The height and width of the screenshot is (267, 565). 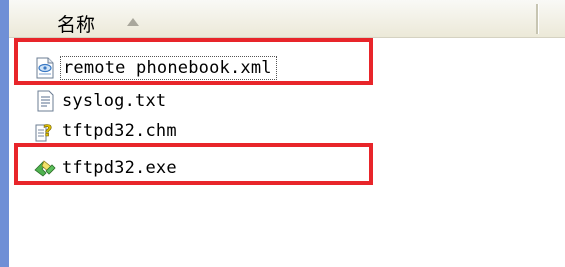 What do you see at coordinates (45, 101) in the screenshot?
I see `text-file-icon` at bounding box center [45, 101].